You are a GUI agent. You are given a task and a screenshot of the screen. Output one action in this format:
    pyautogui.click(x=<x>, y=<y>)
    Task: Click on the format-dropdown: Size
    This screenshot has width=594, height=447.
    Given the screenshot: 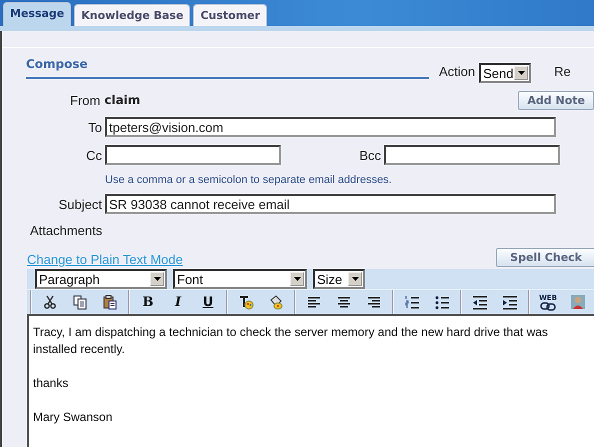 What is the action you would take?
    pyautogui.click(x=339, y=279)
    